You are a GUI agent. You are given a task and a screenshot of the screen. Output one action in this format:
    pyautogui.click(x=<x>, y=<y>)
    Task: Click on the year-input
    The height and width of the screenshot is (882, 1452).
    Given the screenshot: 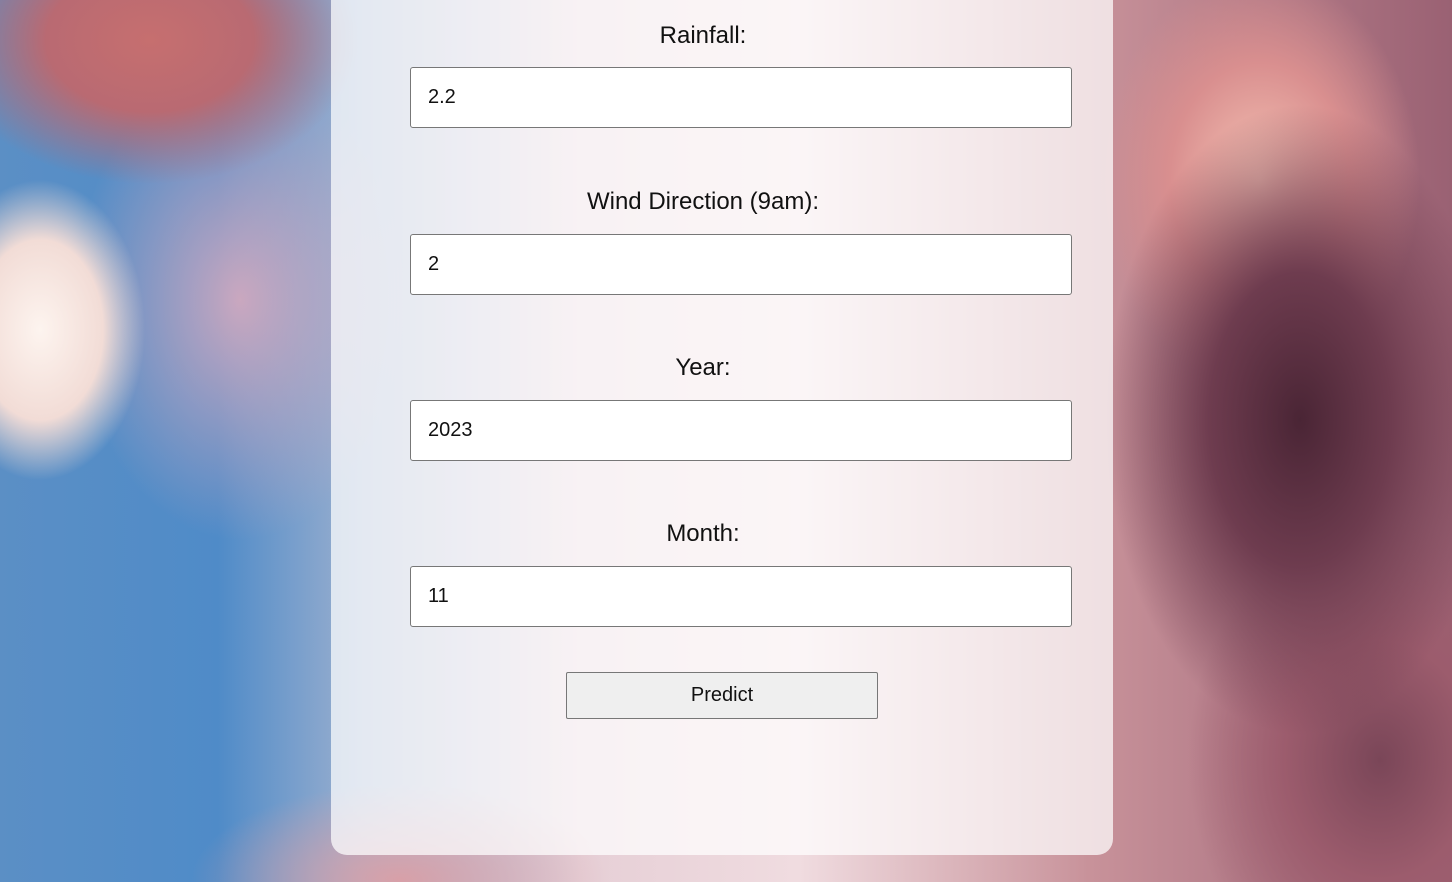 What is the action you would take?
    pyautogui.click(x=741, y=430)
    